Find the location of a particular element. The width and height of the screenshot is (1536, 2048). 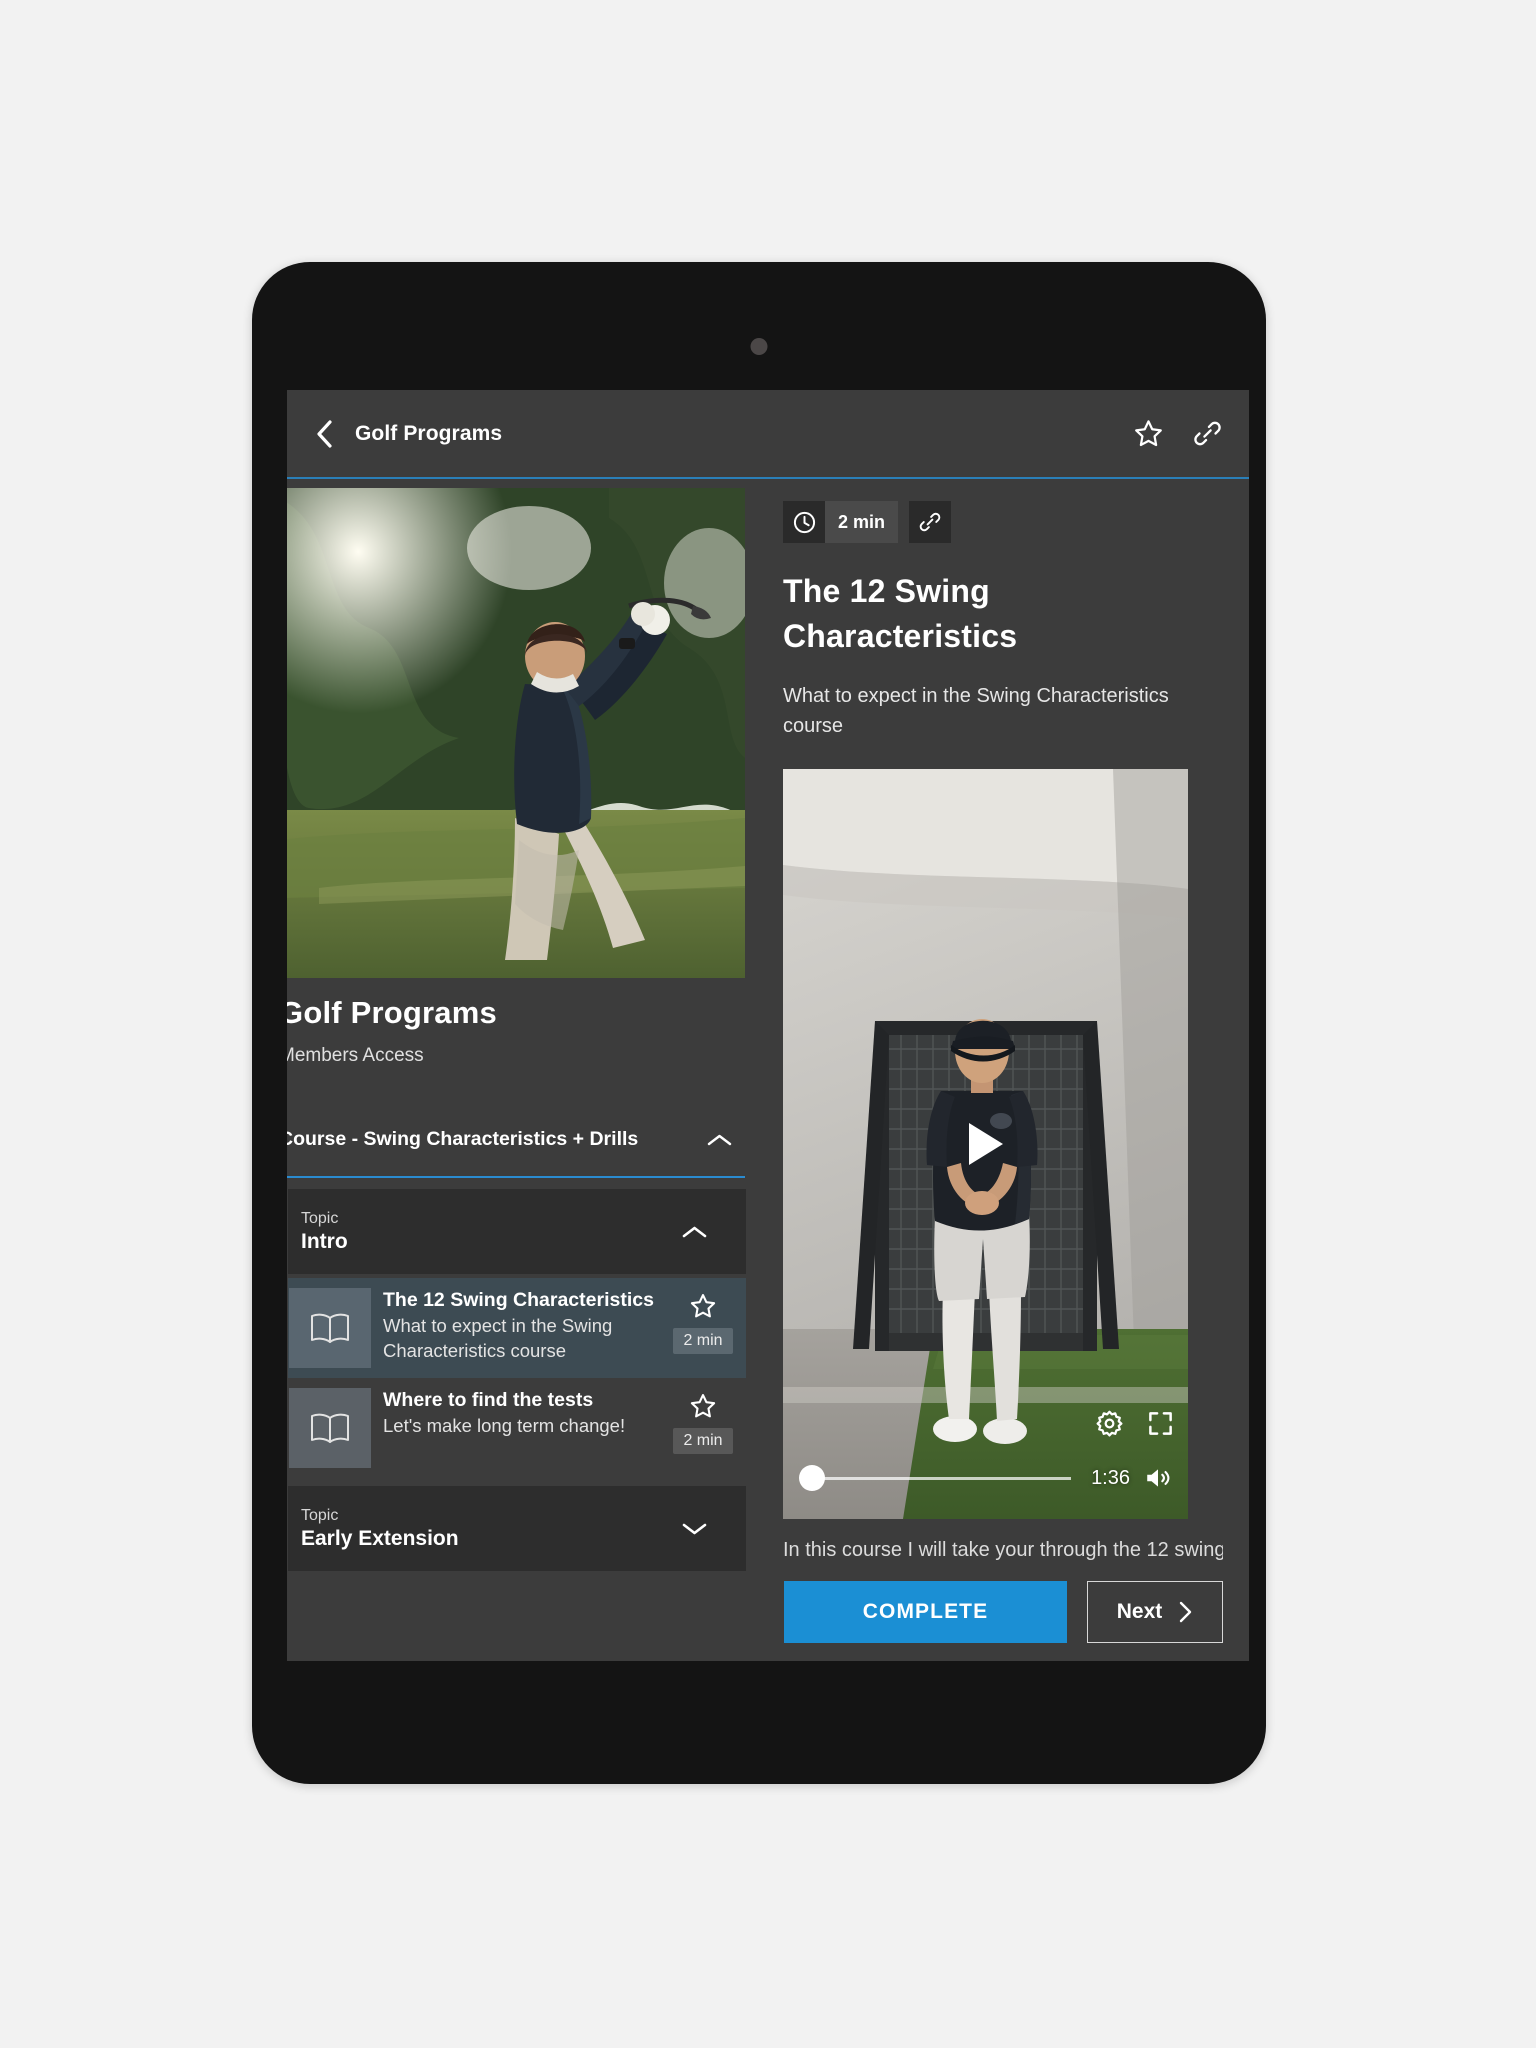

next-button: Next is located at coordinates (1155, 1612).